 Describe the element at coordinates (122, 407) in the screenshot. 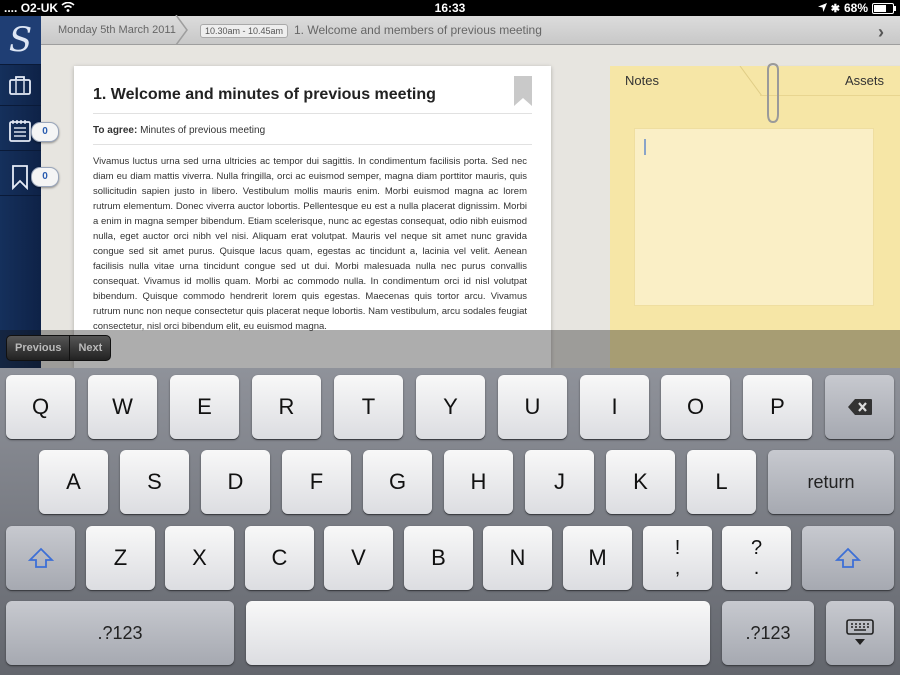

I see `key-w: W` at that location.